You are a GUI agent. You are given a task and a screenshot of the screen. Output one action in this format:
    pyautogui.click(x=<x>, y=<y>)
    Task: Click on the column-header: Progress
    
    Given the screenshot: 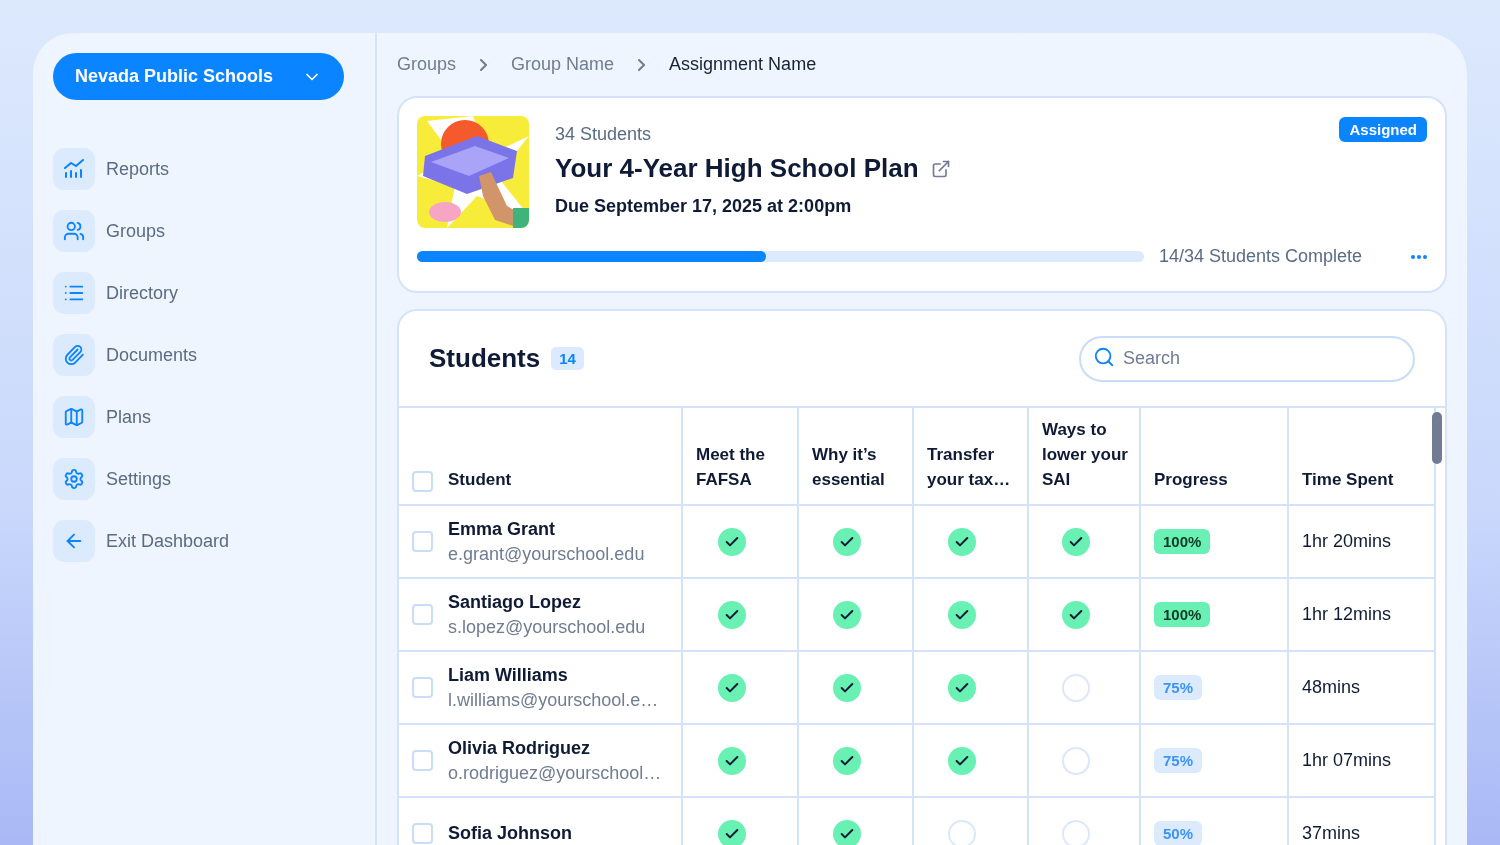 What is the action you would take?
    pyautogui.click(x=1191, y=480)
    